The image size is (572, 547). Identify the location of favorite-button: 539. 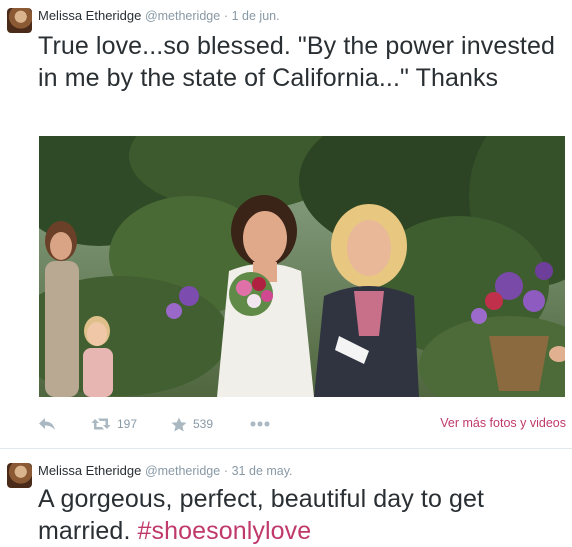
(192, 424).